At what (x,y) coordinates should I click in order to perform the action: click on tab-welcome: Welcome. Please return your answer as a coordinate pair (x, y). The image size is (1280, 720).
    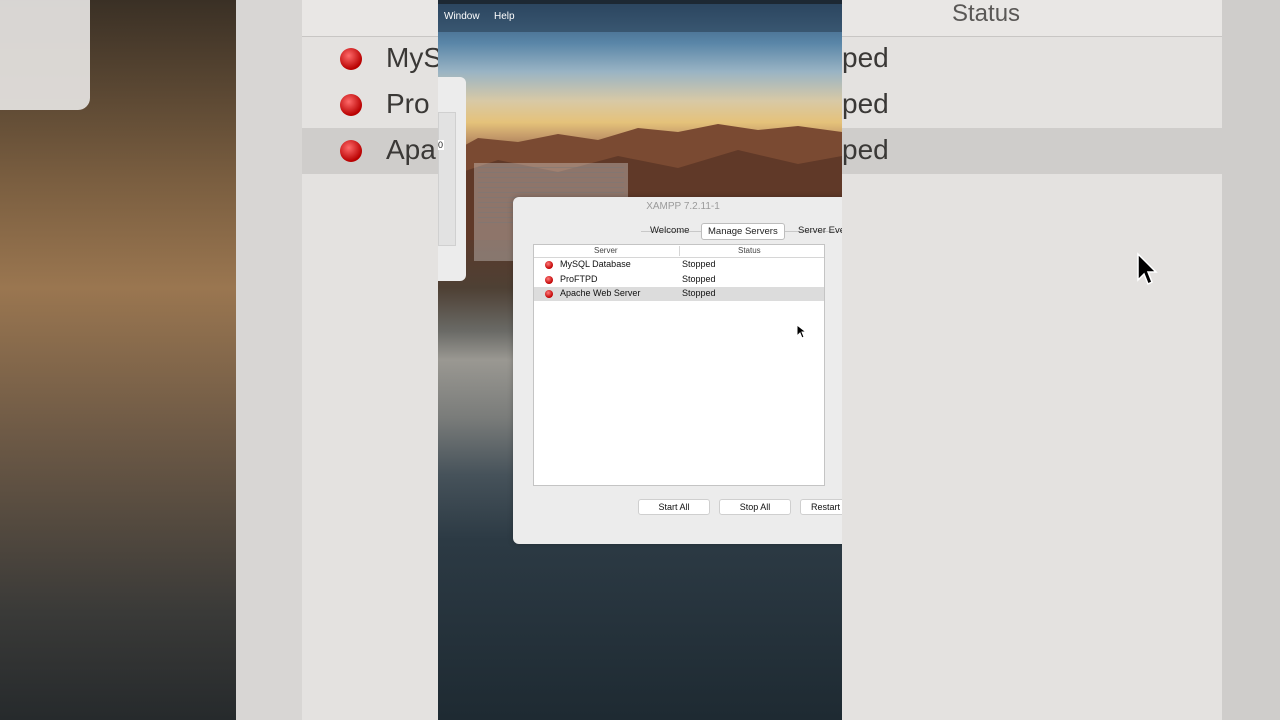
    Looking at the image, I should click on (669, 230).